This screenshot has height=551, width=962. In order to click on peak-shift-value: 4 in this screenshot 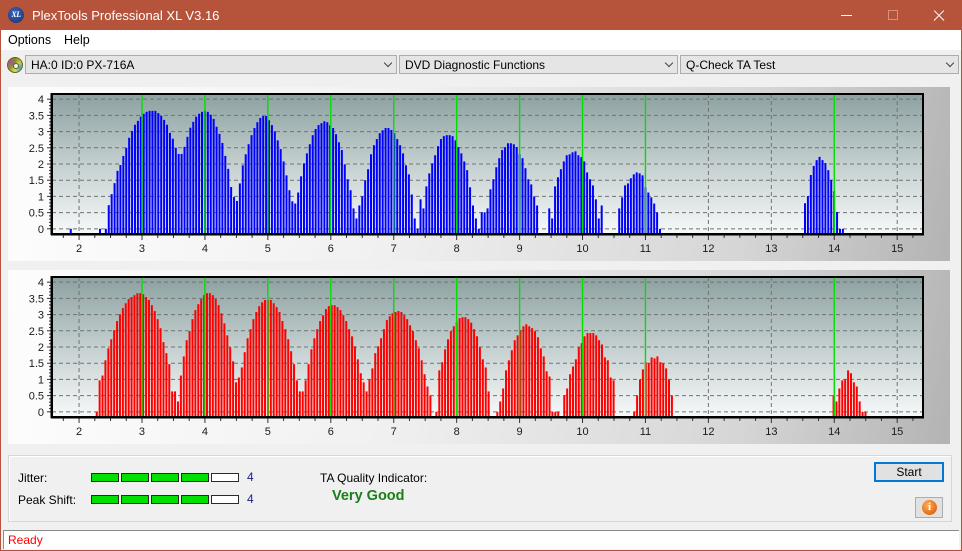, I will do `click(250, 499)`.